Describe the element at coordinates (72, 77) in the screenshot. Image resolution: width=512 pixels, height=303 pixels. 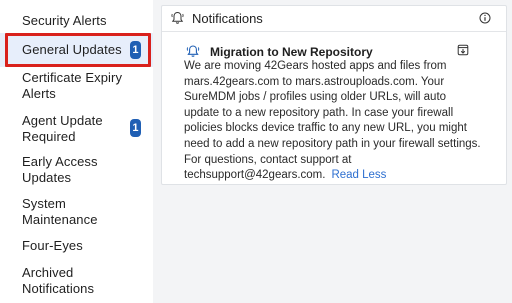
I see `sidebar-item-label: Certificate Expiry` at that location.